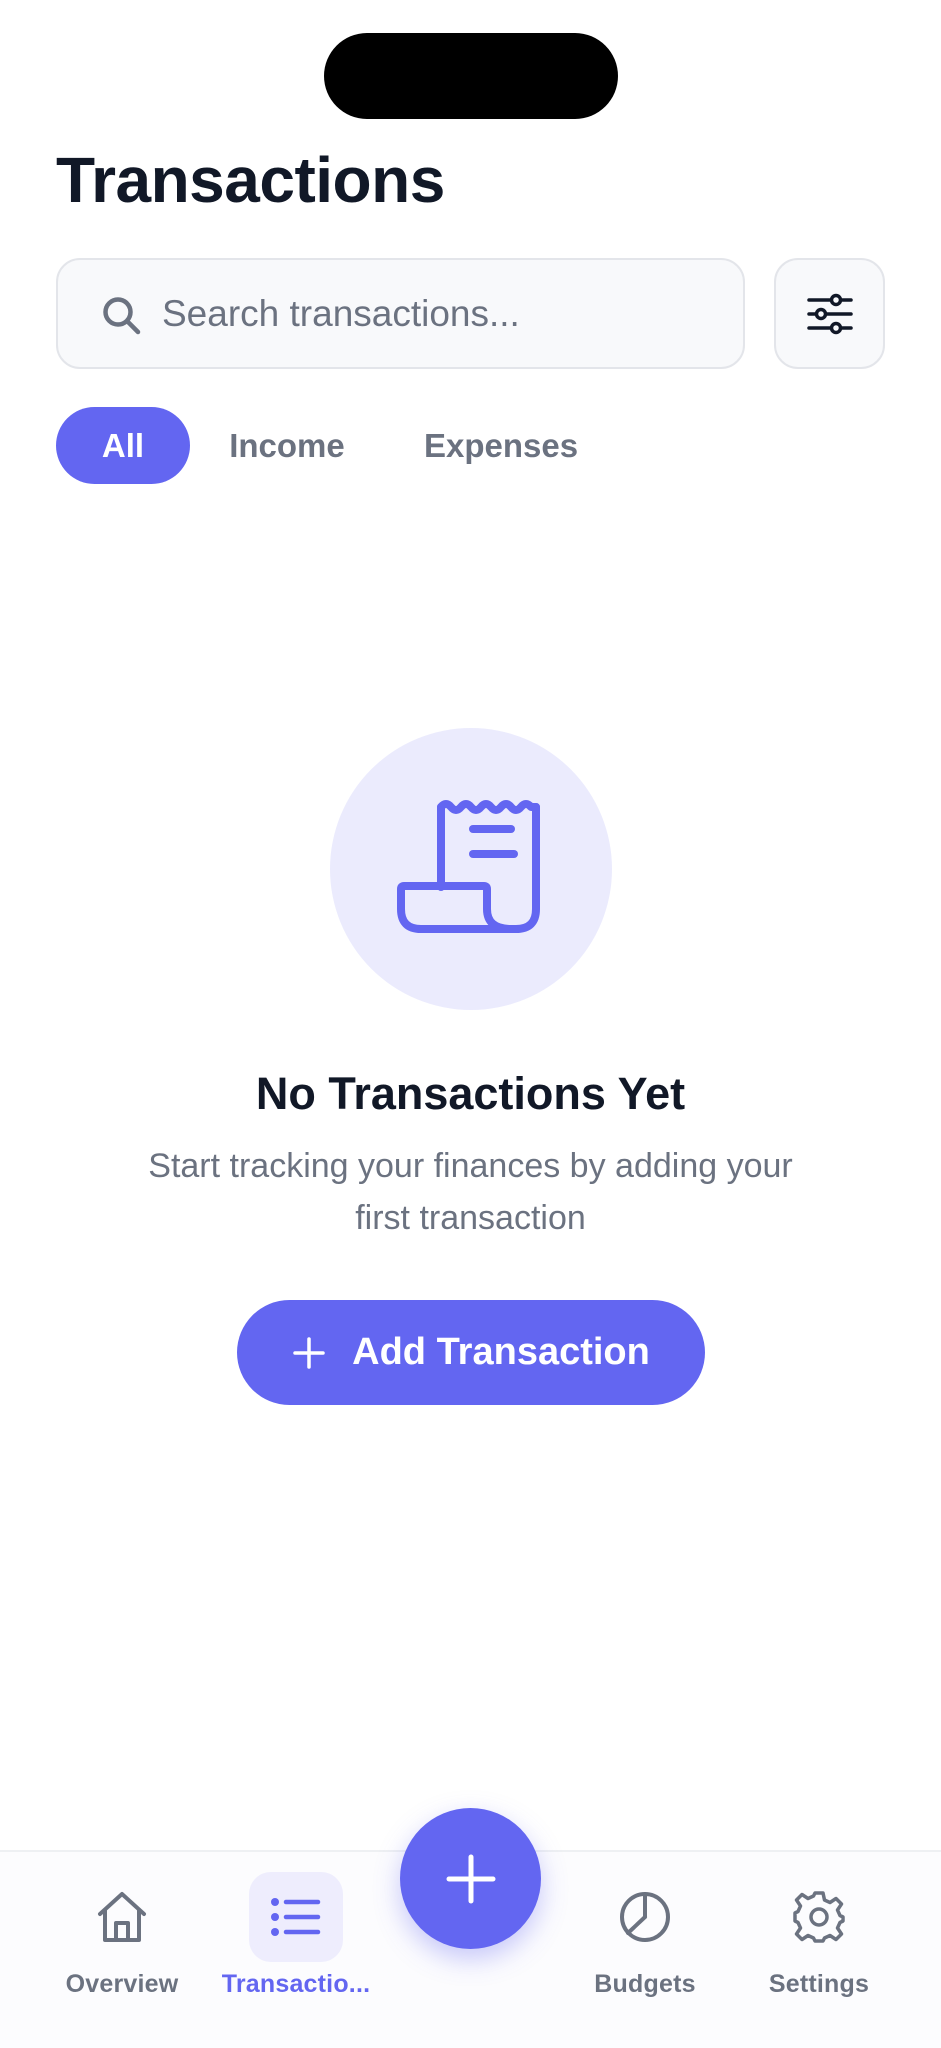 The image size is (941, 2048). Describe the element at coordinates (501, 1352) in the screenshot. I see `add-transaction-label: Add Transaction` at that location.